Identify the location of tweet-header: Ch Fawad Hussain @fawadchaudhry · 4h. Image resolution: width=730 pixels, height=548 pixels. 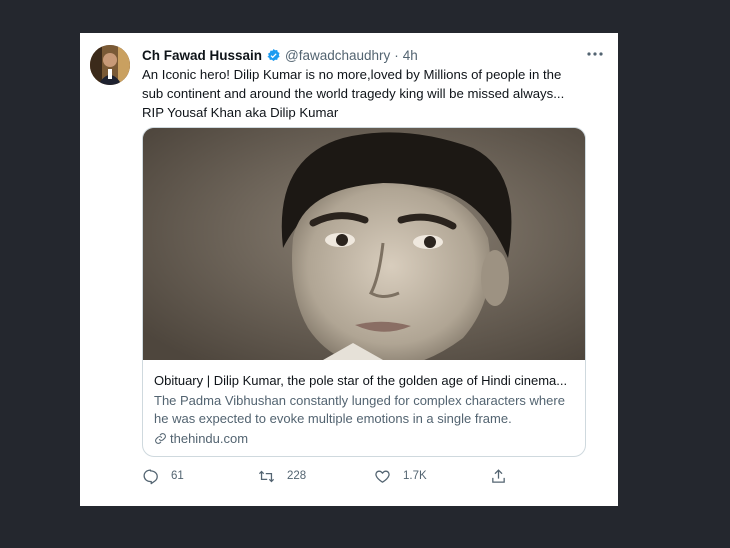
(365, 55).